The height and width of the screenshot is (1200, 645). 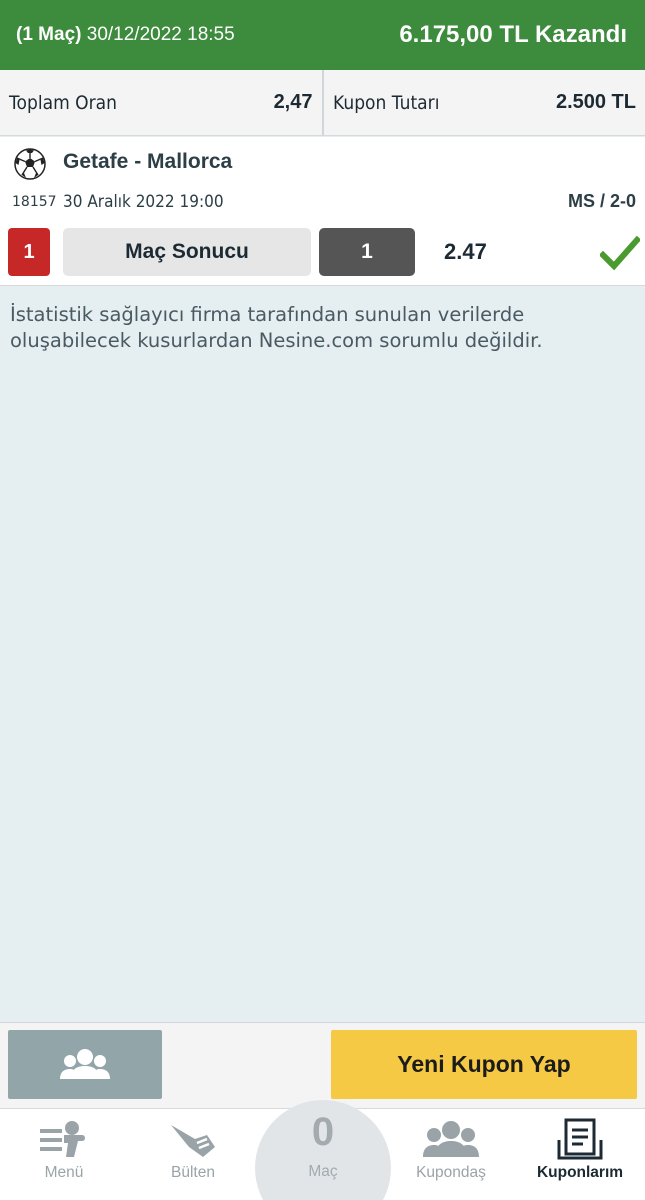 I want to click on tab-bulletin: Bülten, so click(x=193, y=1152).